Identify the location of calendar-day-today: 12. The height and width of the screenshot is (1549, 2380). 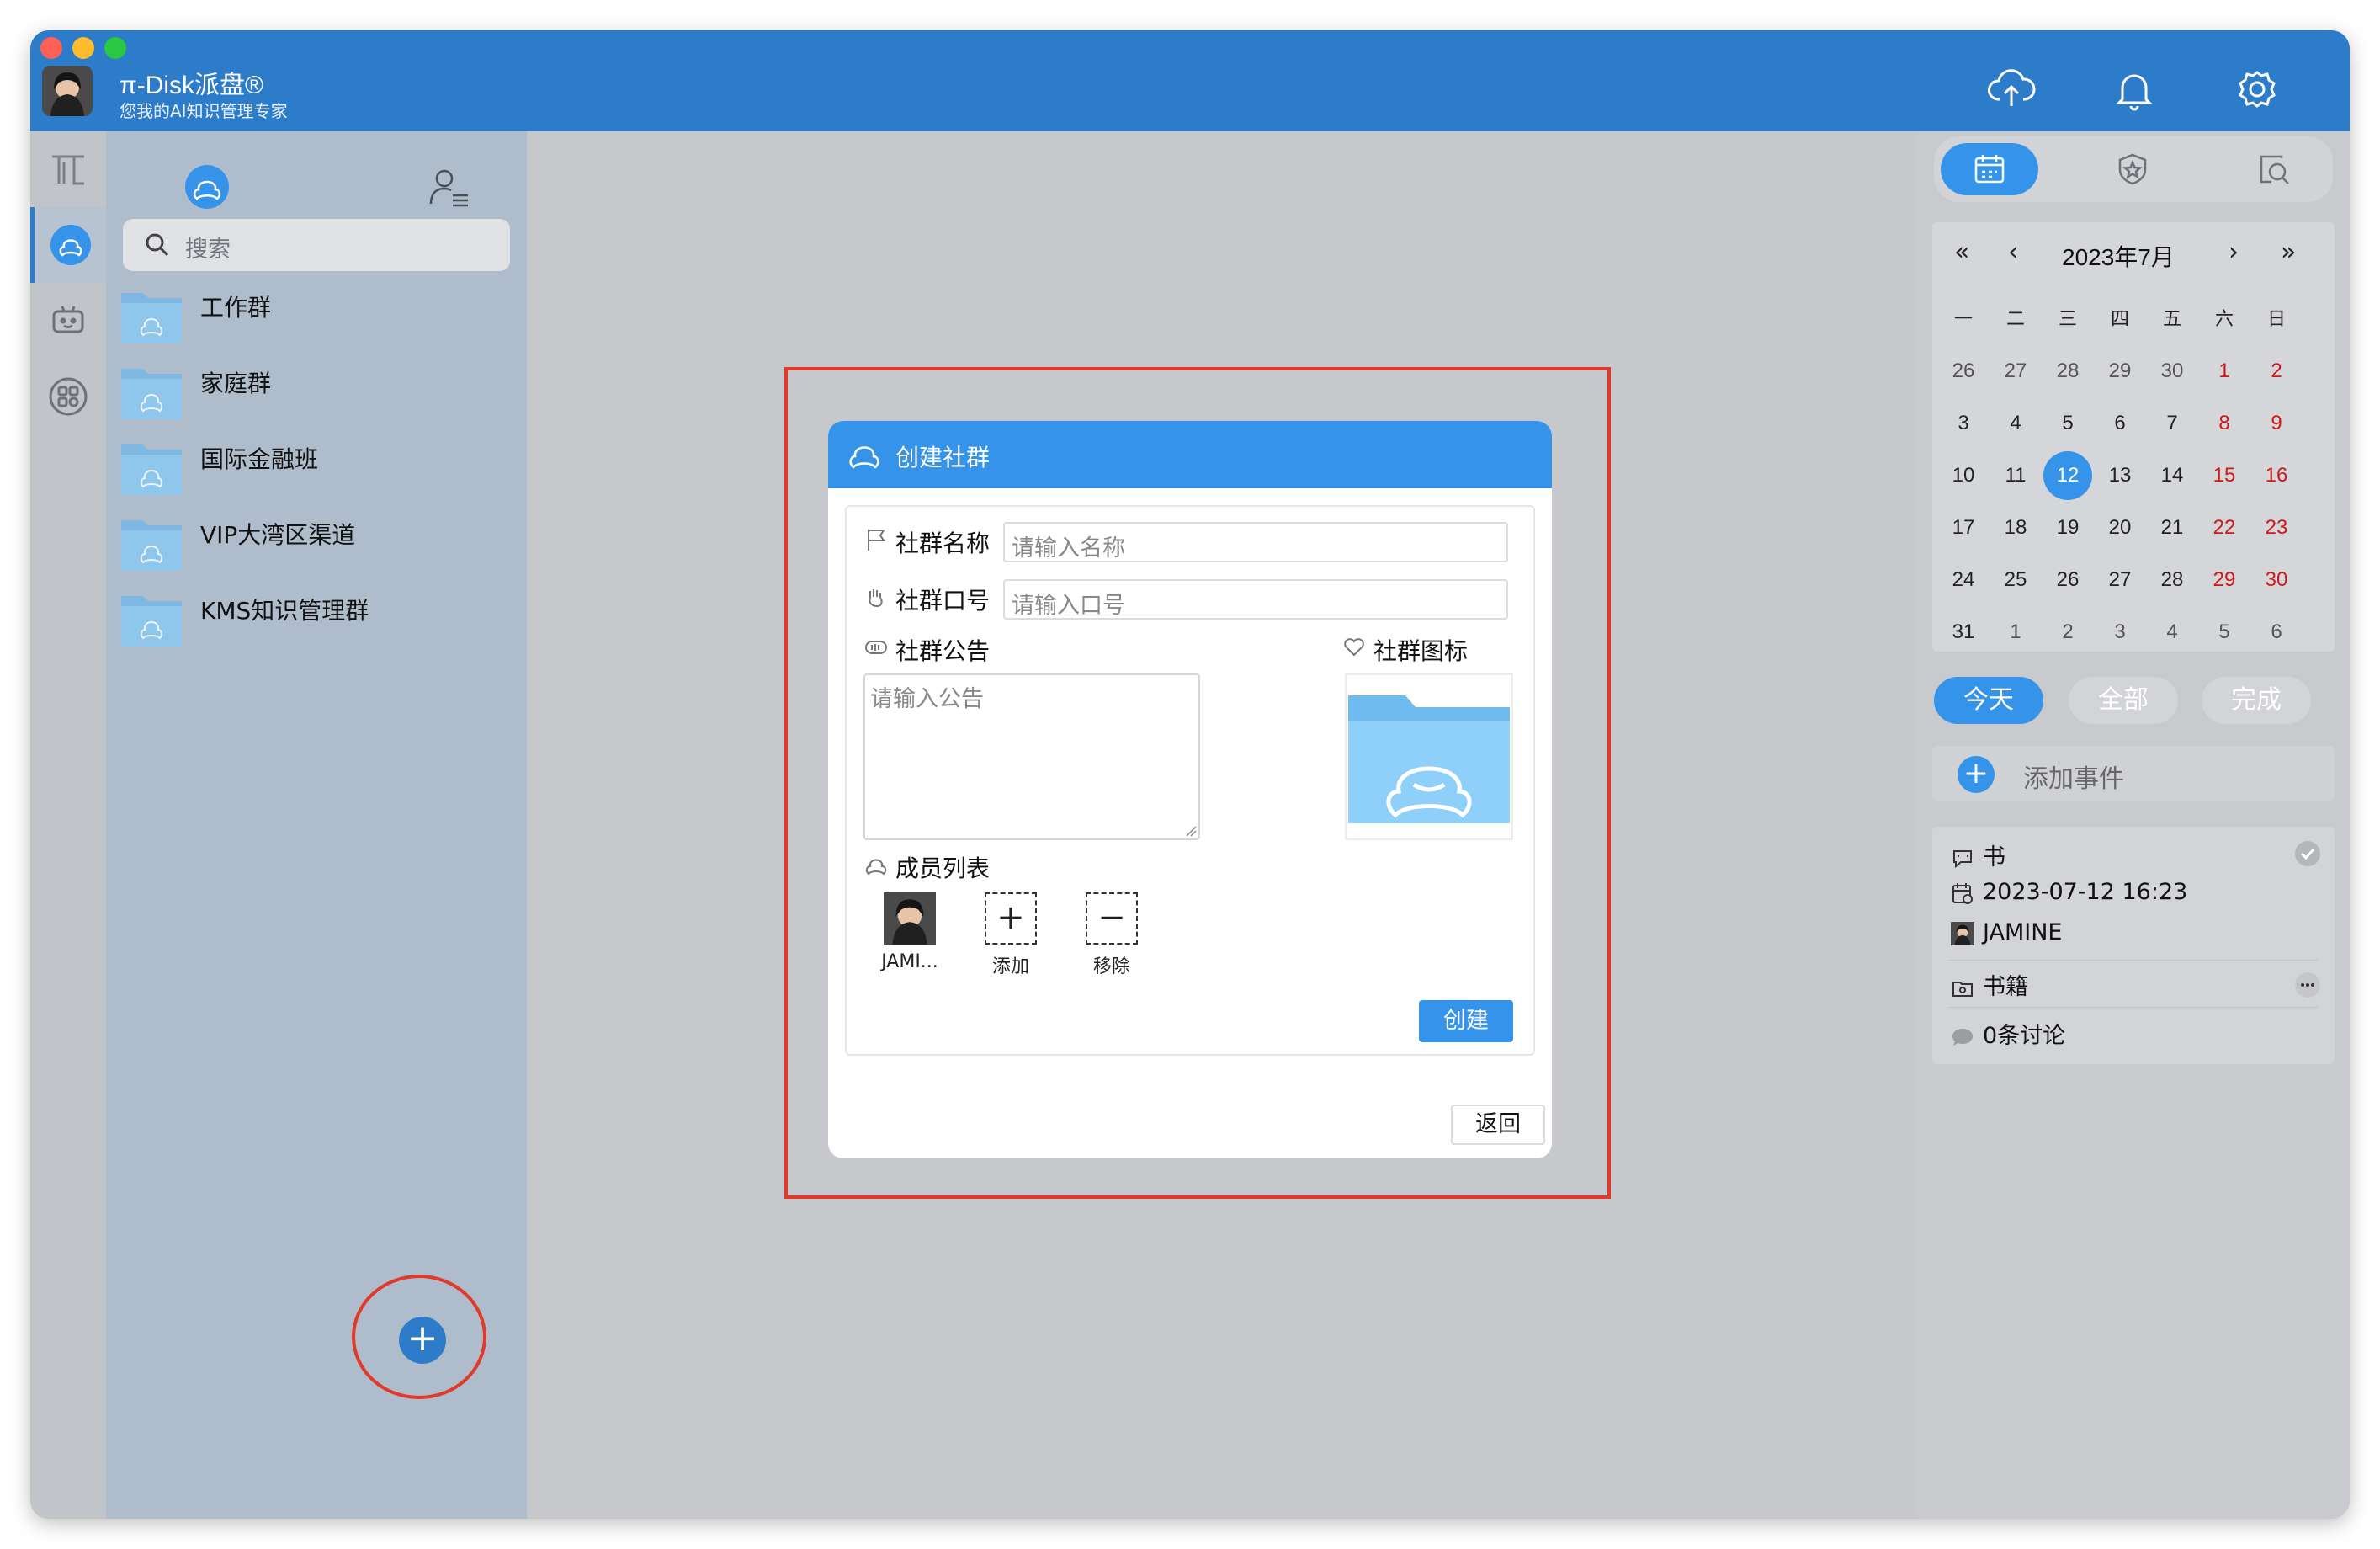
(2068, 476).